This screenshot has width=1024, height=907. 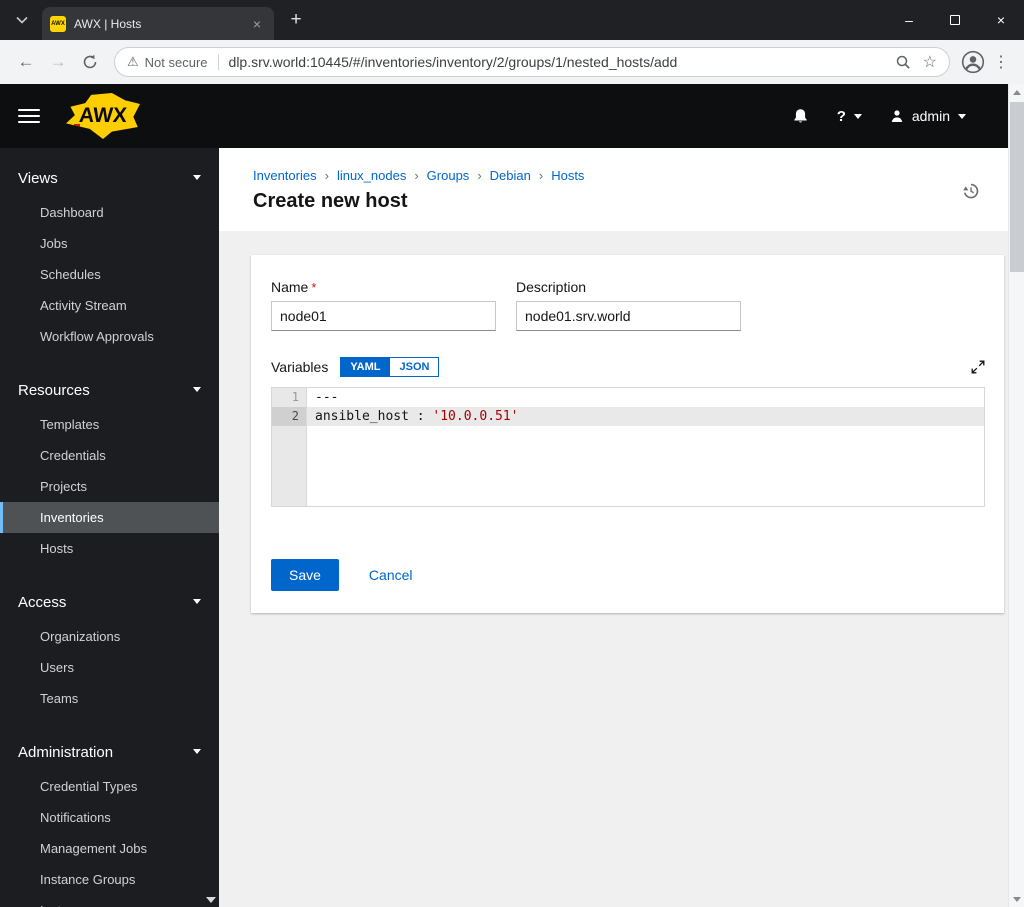 I want to click on name-input, so click(x=383, y=316).